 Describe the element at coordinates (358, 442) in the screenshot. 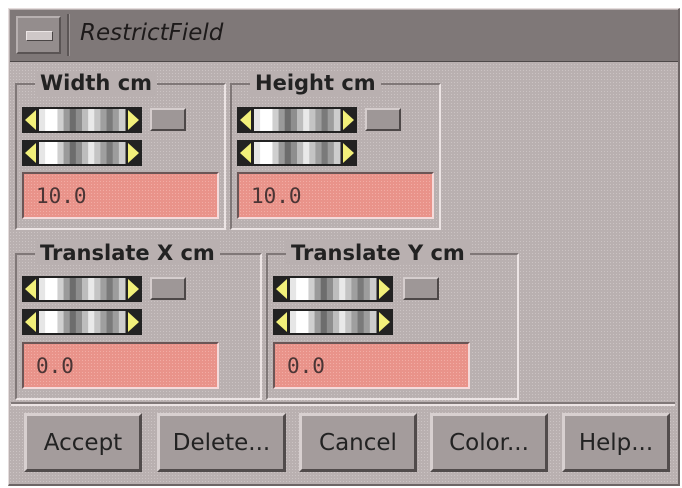

I see `cancel-button: Cancel` at that location.